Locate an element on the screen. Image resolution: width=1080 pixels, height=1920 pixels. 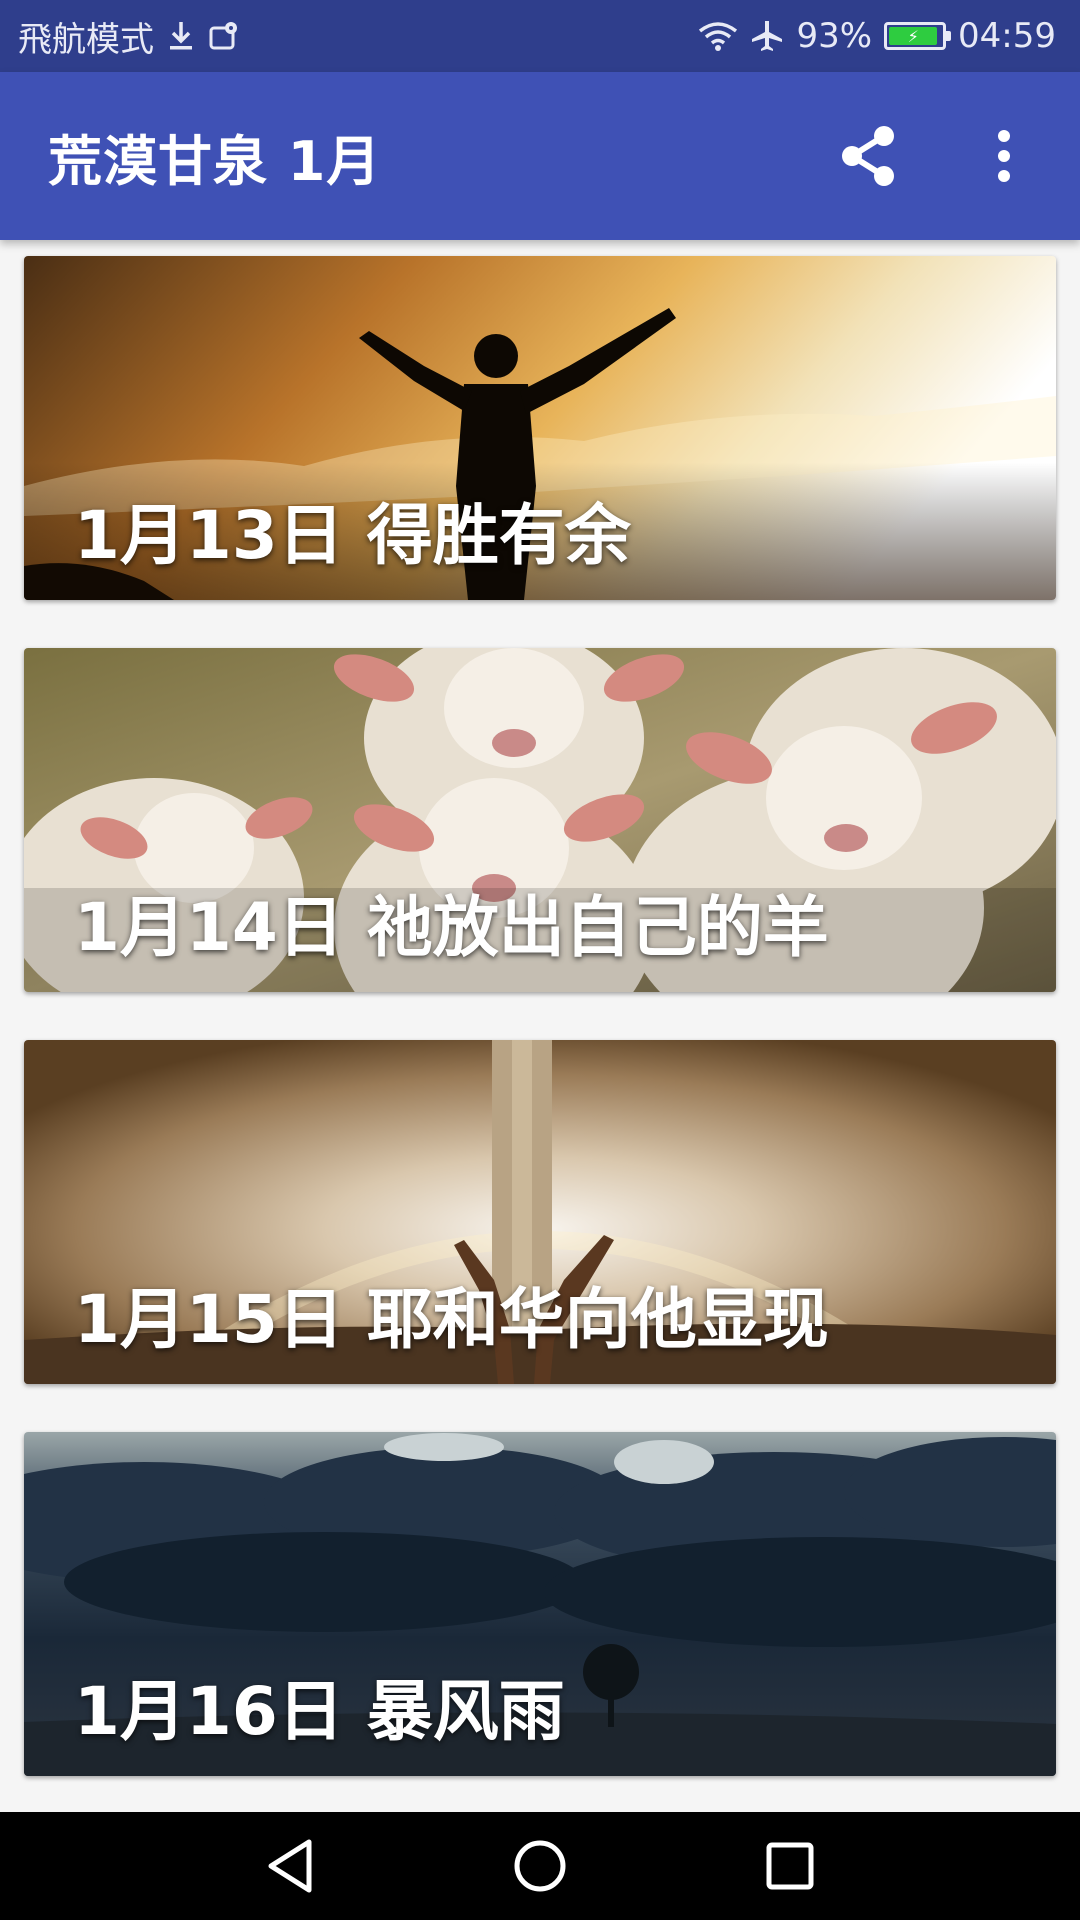
more-vert-icon is located at coordinates (1004, 156).